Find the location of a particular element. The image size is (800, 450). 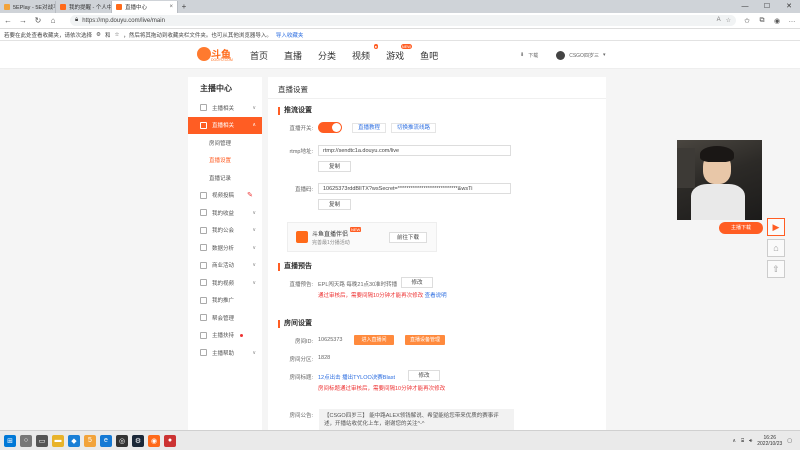

sidebar-item-support: 主播扶持 is located at coordinates (225, 336).